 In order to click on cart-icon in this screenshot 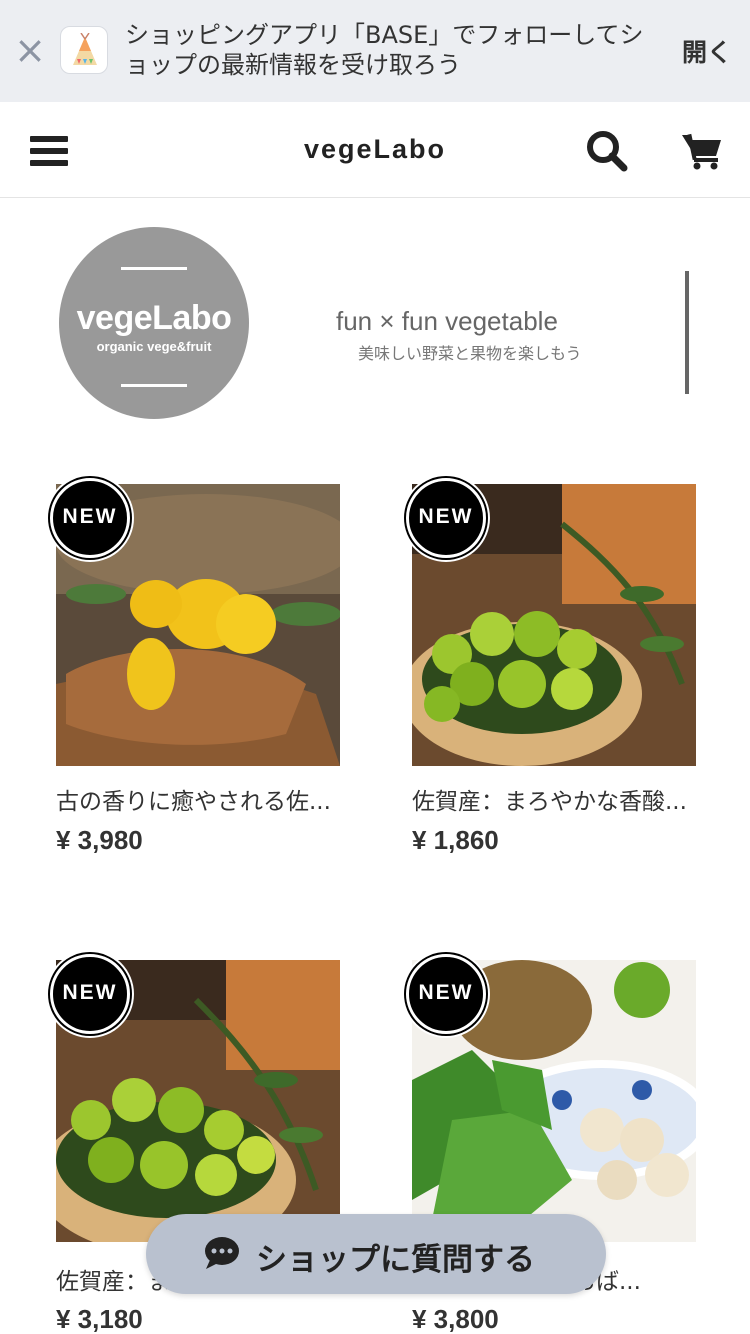, I will do `click(702, 151)`.